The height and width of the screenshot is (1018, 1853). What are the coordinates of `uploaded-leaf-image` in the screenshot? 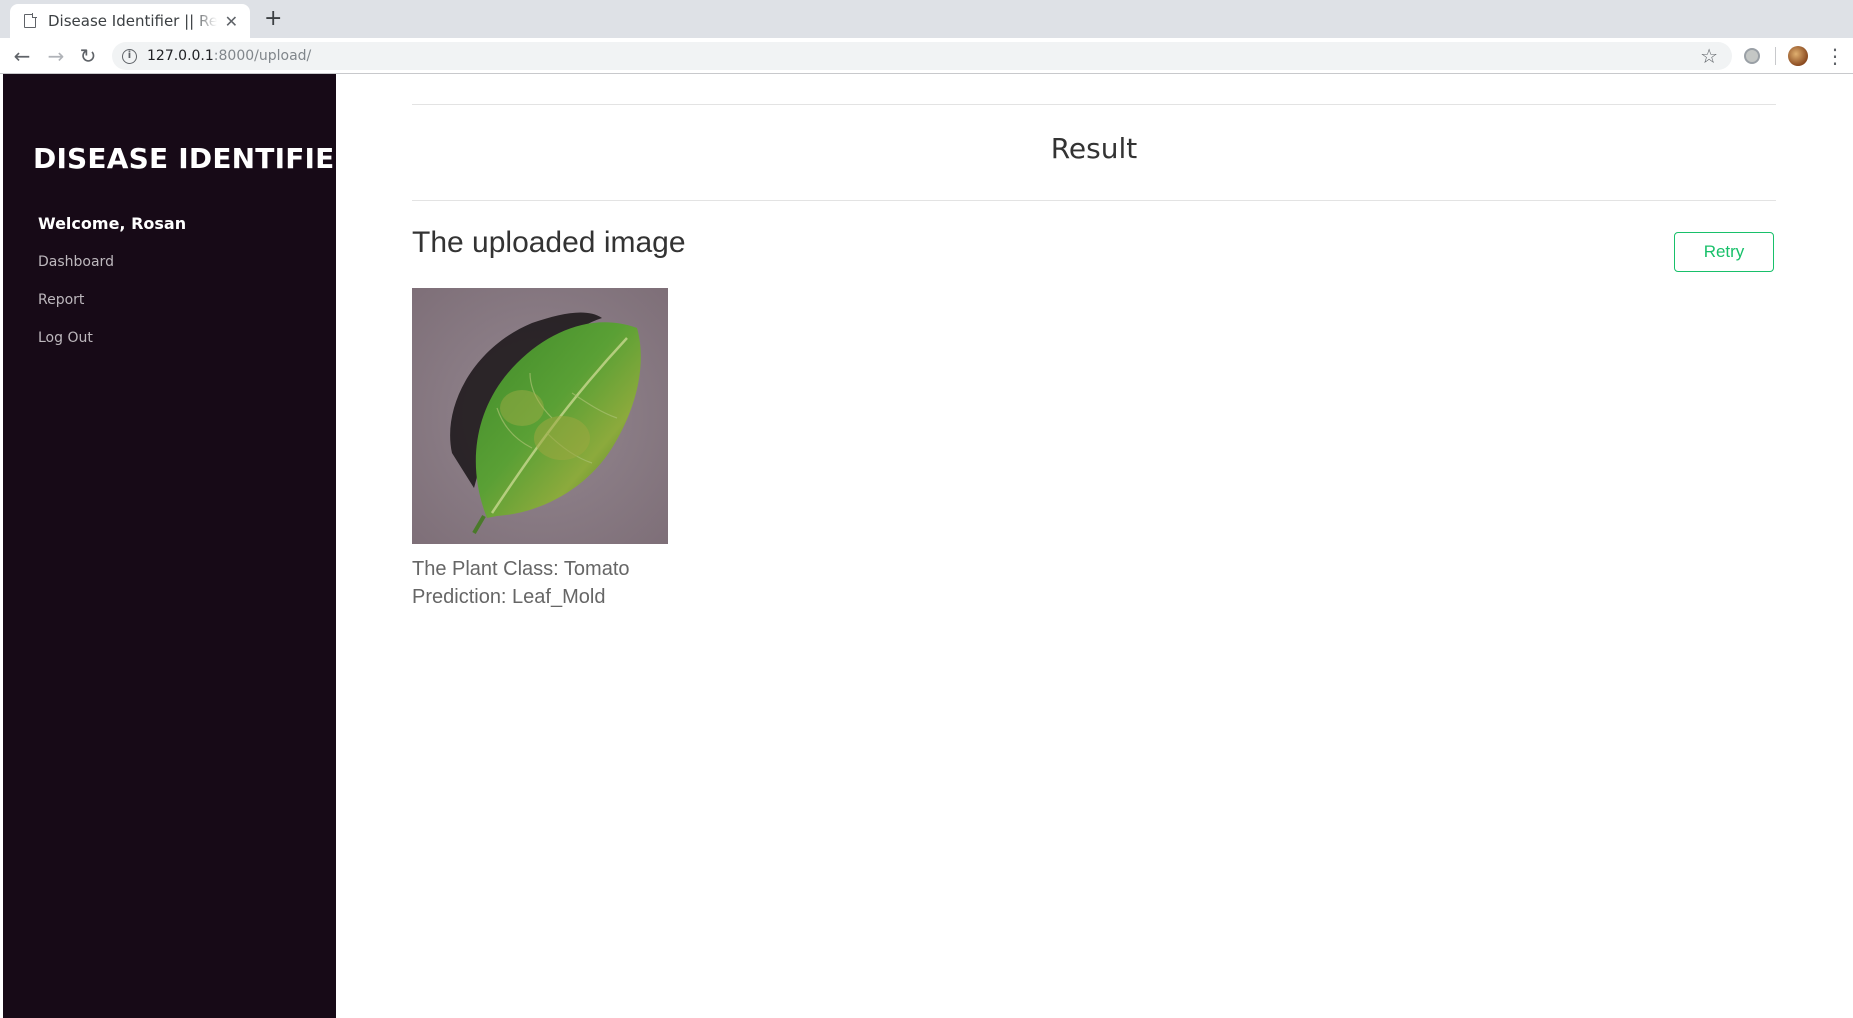 It's located at (540, 416).